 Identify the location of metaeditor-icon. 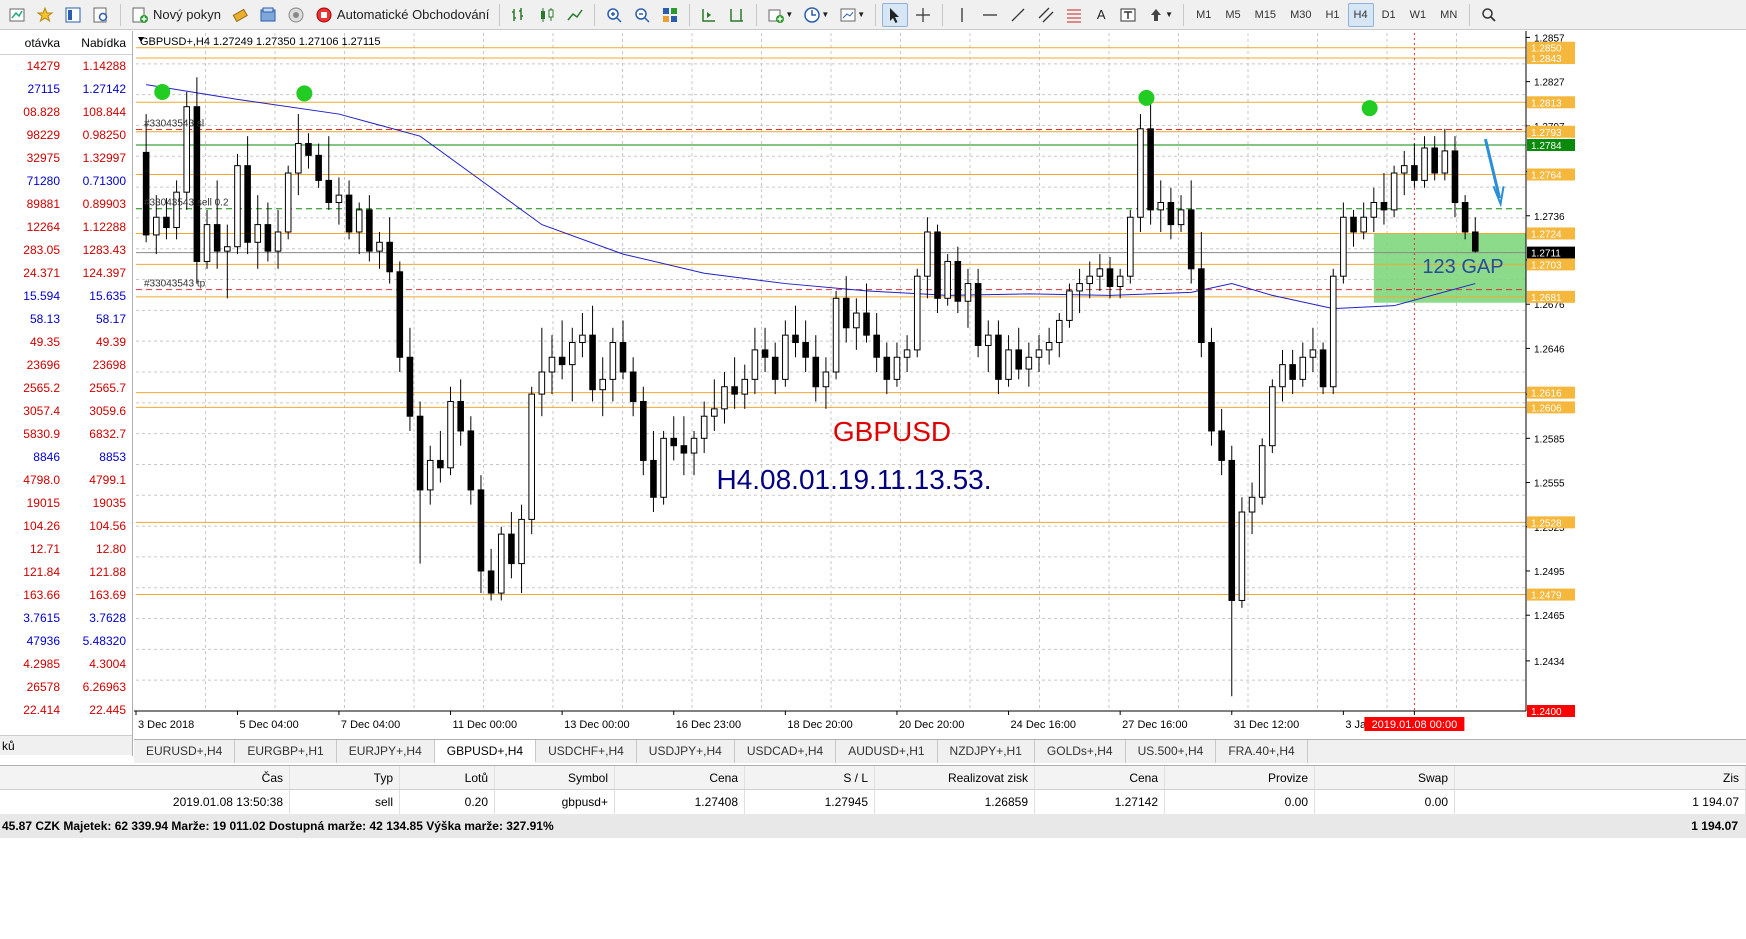
(240, 15).